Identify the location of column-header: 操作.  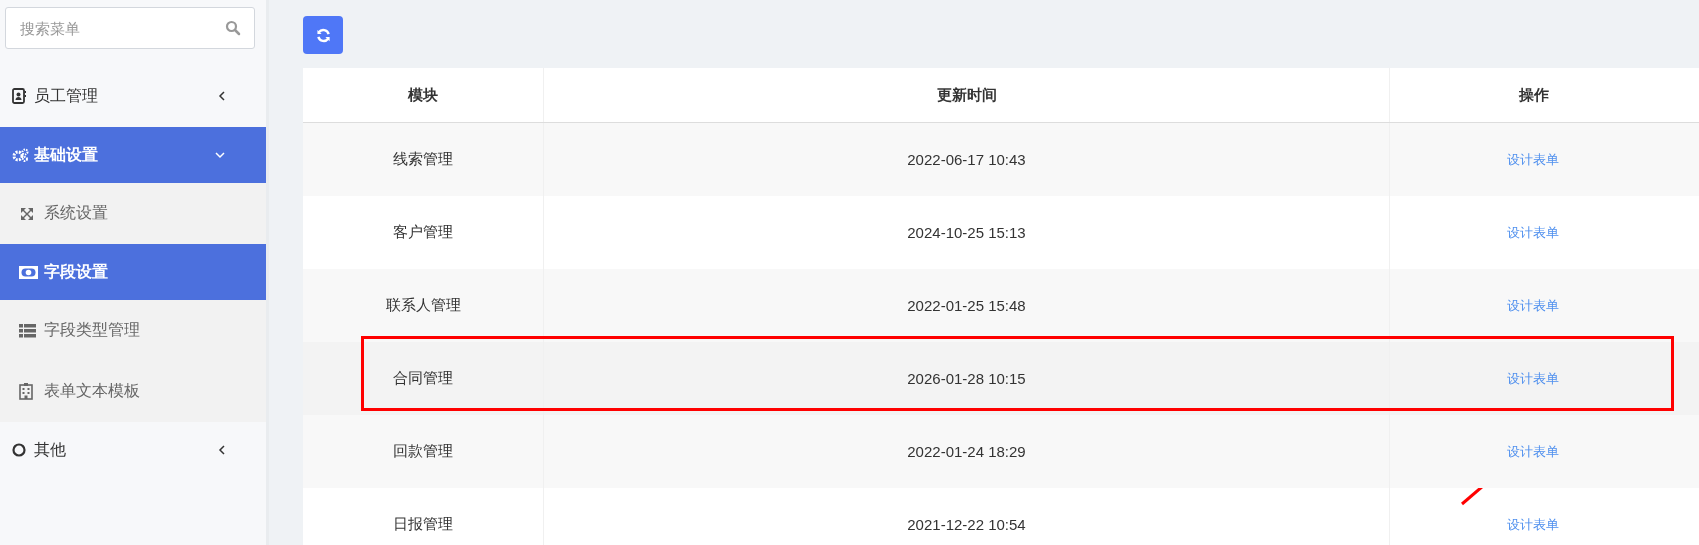
(1534, 94).